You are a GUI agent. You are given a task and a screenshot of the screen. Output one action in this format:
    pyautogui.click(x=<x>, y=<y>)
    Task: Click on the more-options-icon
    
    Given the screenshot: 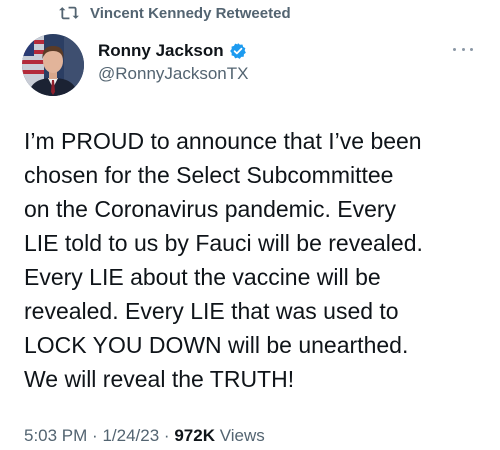 What is the action you would take?
    pyautogui.click(x=463, y=49)
    